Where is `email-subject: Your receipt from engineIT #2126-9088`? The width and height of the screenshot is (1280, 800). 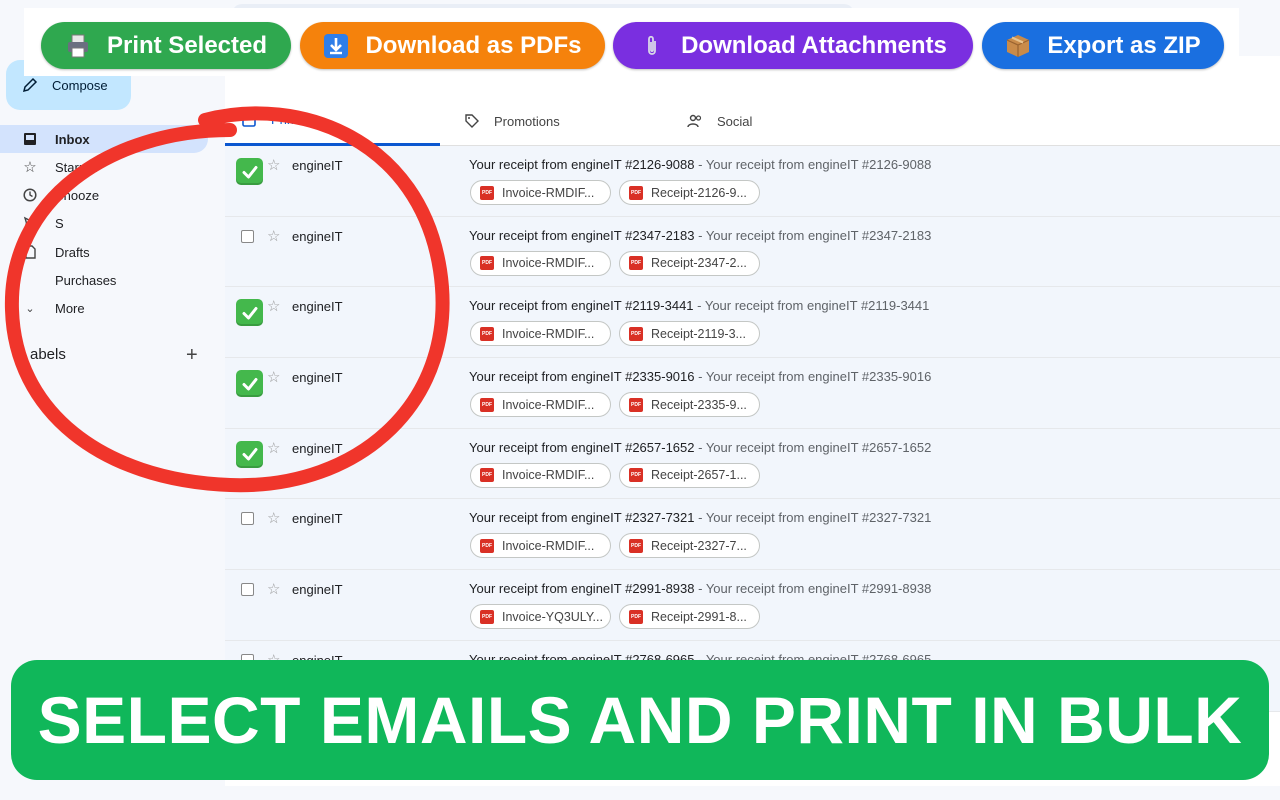 email-subject: Your receipt from engineIT #2126-9088 is located at coordinates (582, 164).